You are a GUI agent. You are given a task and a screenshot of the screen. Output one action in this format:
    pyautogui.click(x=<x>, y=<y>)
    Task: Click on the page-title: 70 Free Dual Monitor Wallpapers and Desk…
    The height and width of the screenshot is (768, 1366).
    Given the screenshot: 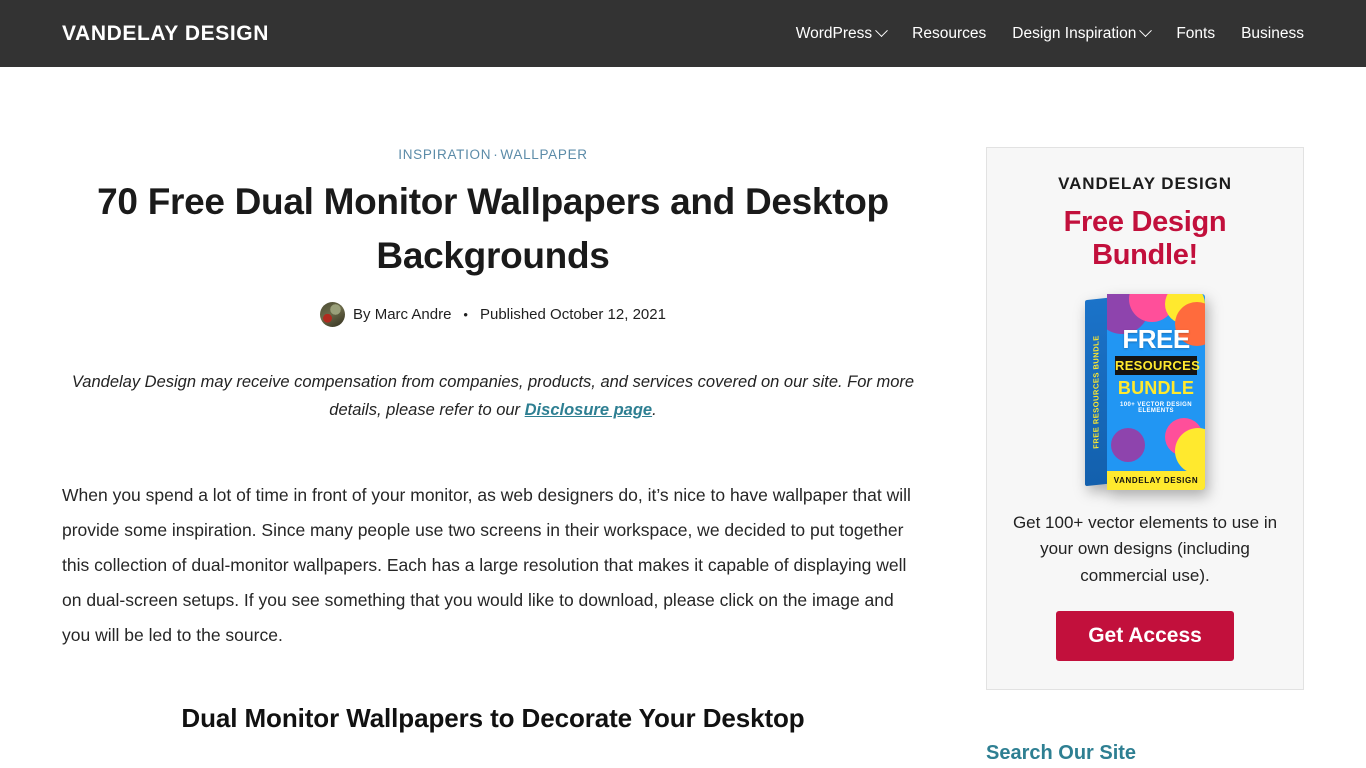 What is the action you would take?
    pyautogui.click(x=493, y=228)
    